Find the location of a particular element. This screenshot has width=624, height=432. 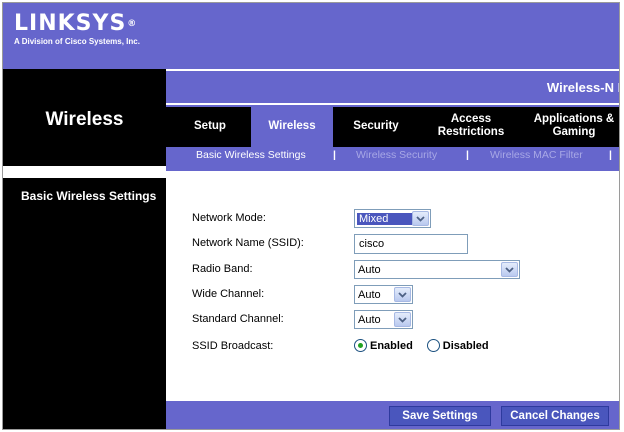

wide-channel-value: Auto is located at coordinates (369, 294).